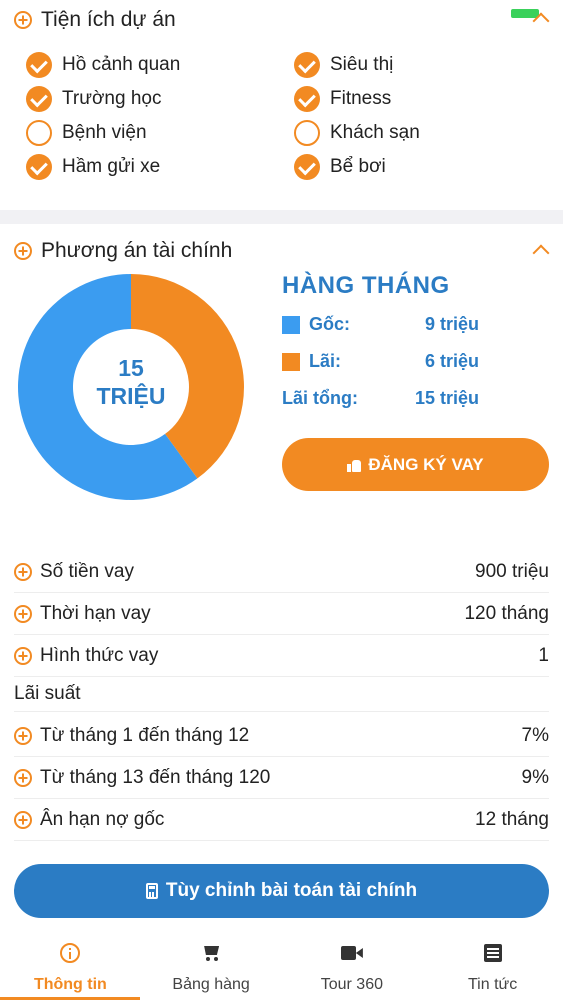  Describe the element at coordinates (211, 984) in the screenshot. I see `tab-inventory-label: Bảng hàng` at that location.